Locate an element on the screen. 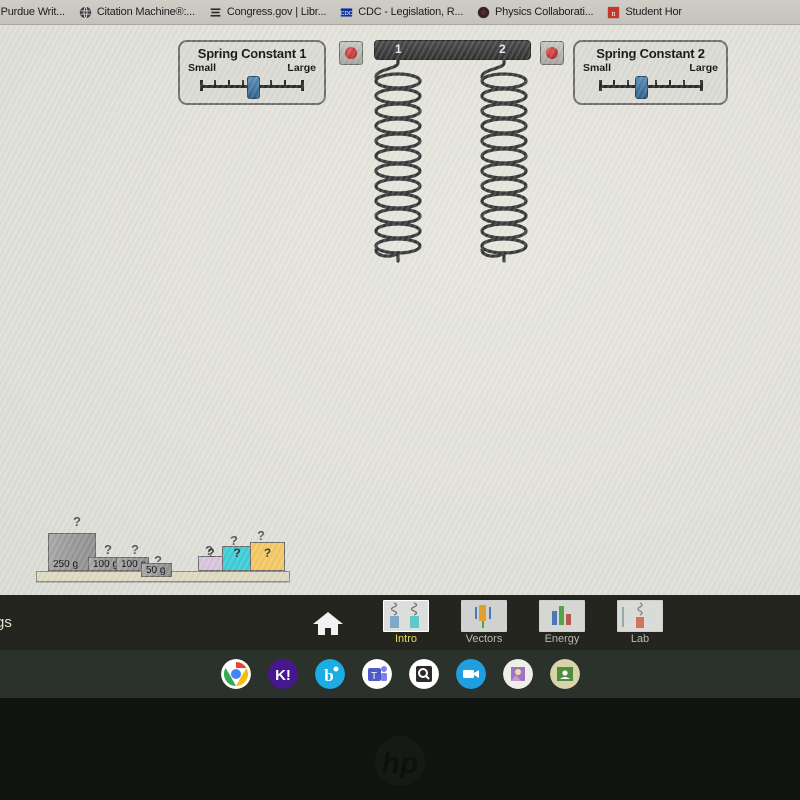  spring-constant-1-slider is located at coordinates (252, 87).